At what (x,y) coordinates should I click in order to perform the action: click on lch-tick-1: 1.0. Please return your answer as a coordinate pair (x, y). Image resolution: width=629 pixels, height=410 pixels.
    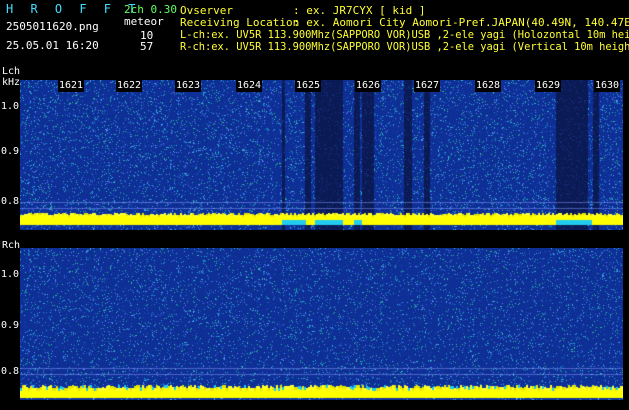
    Looking at the image, I should click on (10, 106).